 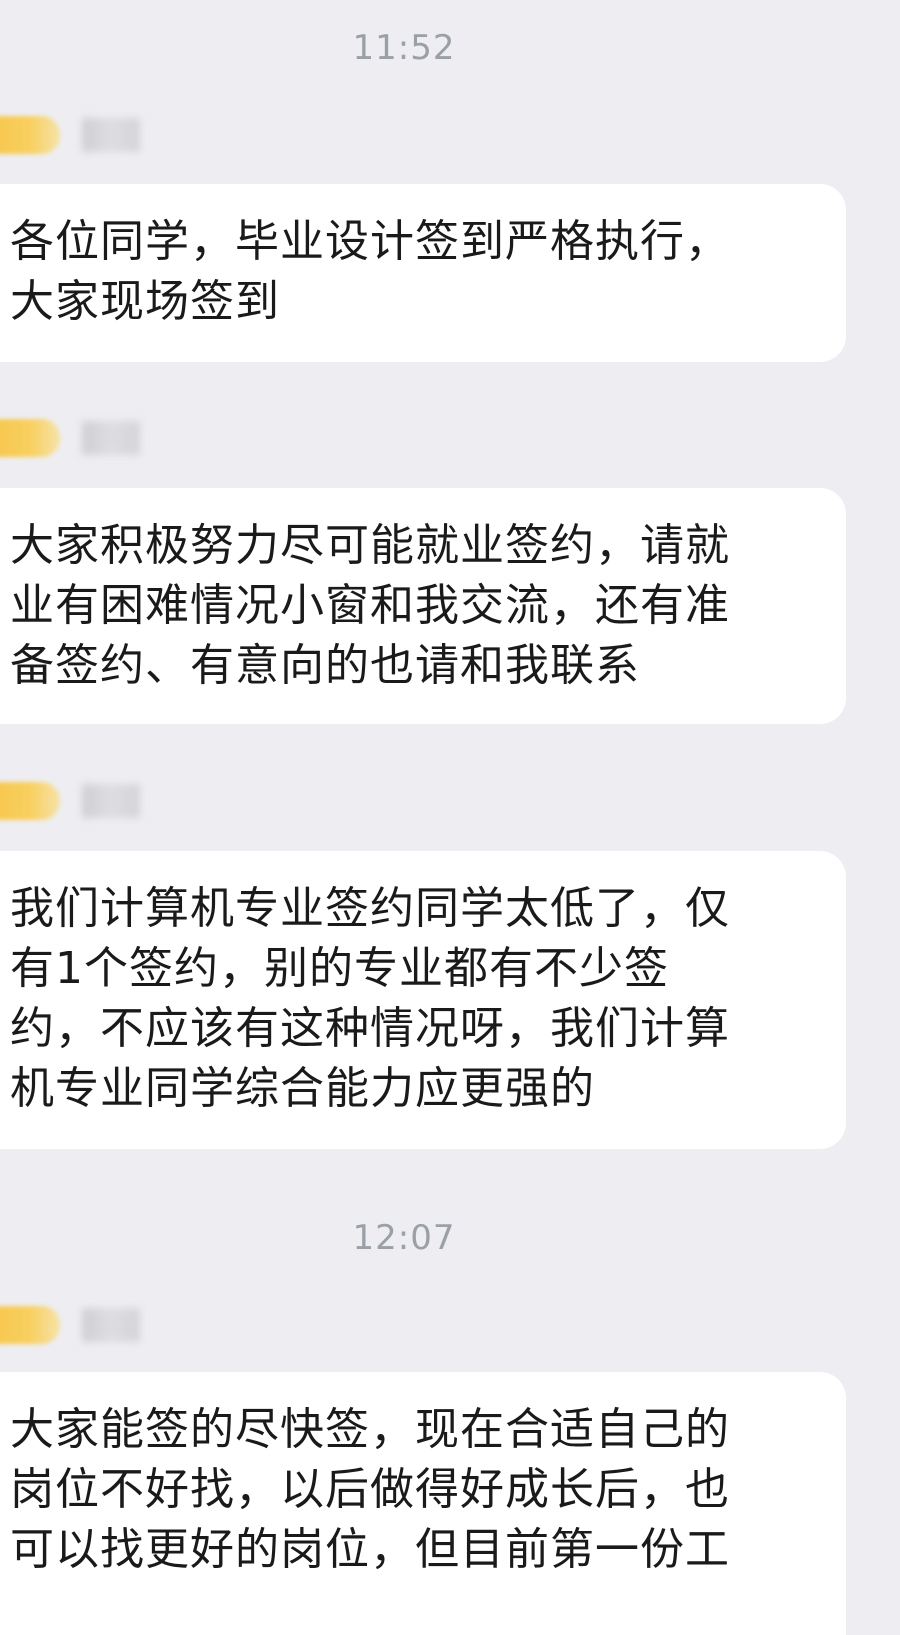 I want to click on message-bubble: 各位同学，毕业设计签到严格执行， 大家现场签到, so click(x=423, y=273).